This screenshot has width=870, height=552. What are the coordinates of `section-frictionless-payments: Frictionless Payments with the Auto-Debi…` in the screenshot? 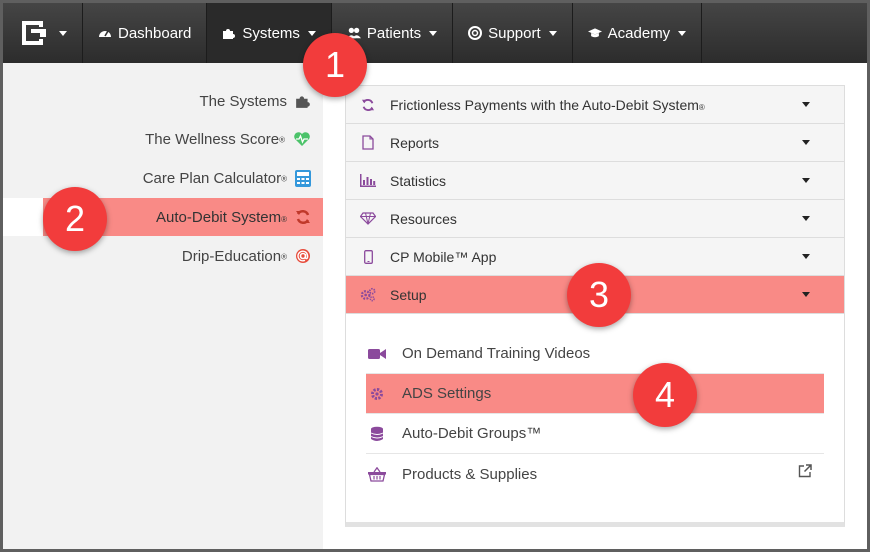 It's located at (595, 105).